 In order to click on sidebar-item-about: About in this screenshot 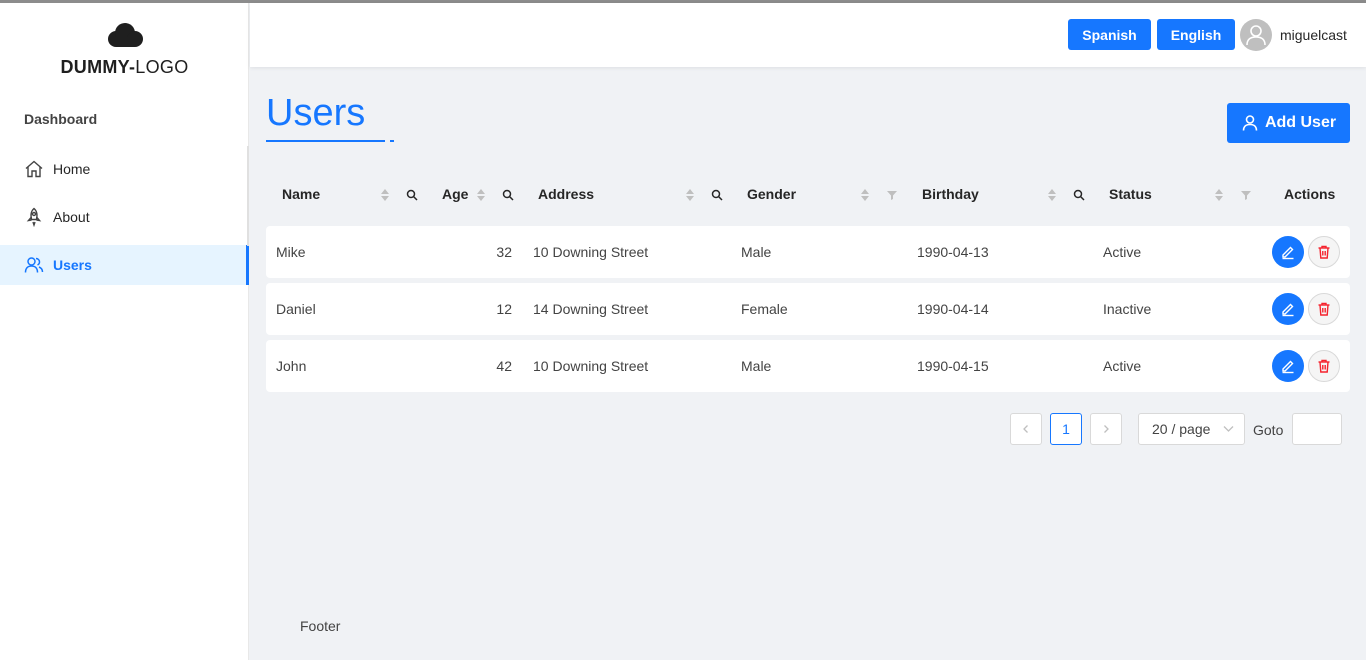, I will do `click(124, 217)`.